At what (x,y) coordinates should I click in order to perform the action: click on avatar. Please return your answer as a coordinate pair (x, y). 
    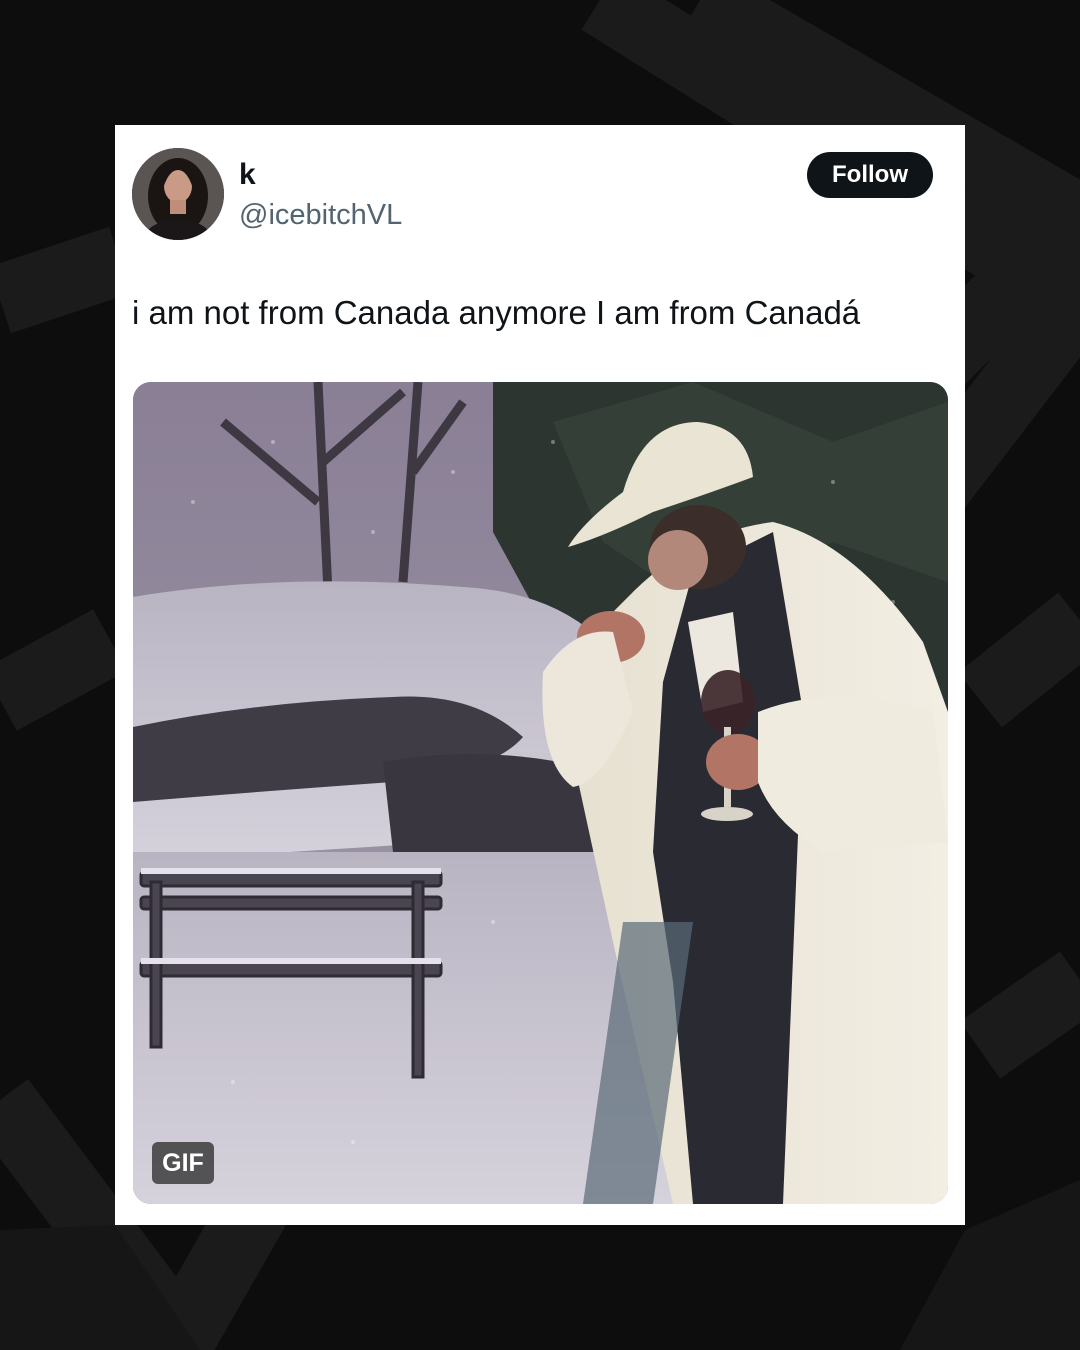
    Looking at the image, I should click on (178, 194).